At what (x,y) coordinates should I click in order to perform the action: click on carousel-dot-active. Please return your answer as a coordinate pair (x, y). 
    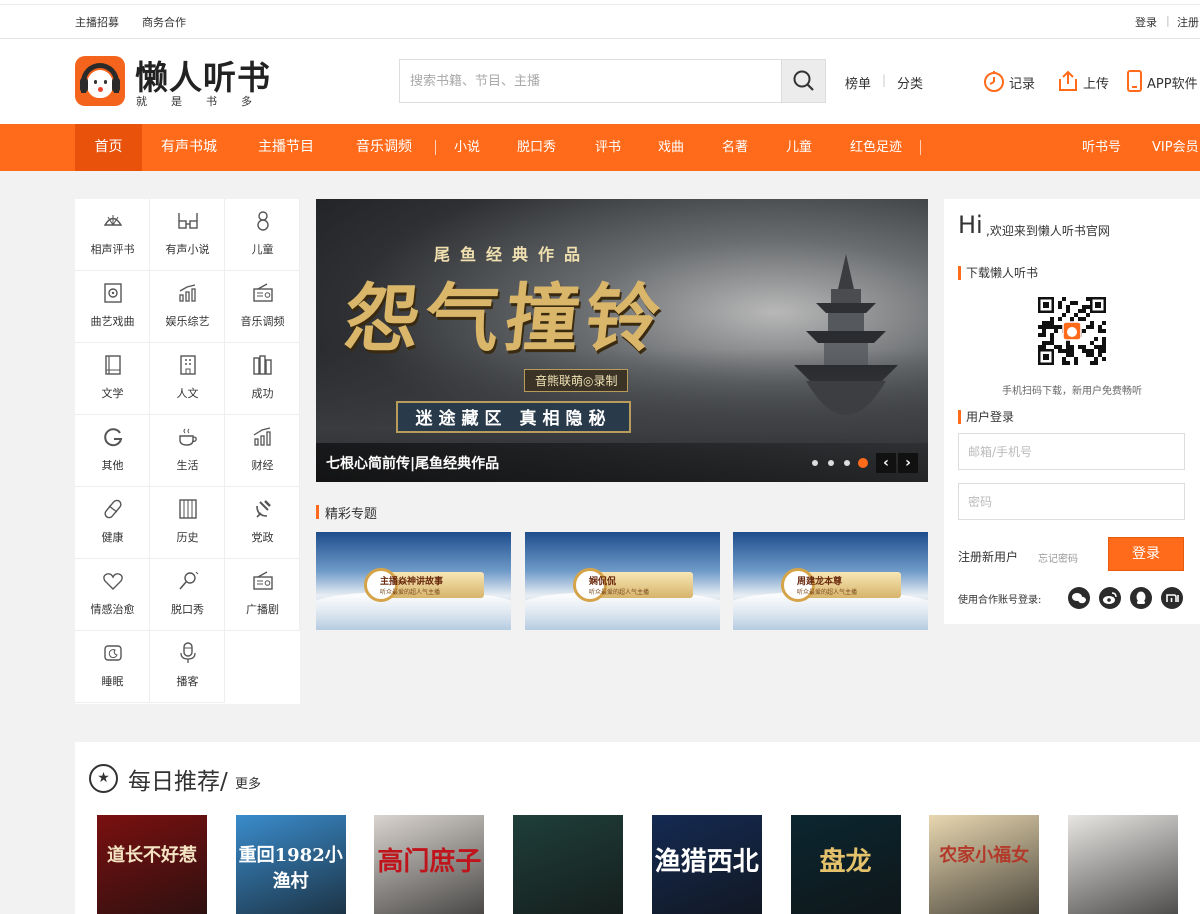
    Looking at the image, I should click on (863, 463).